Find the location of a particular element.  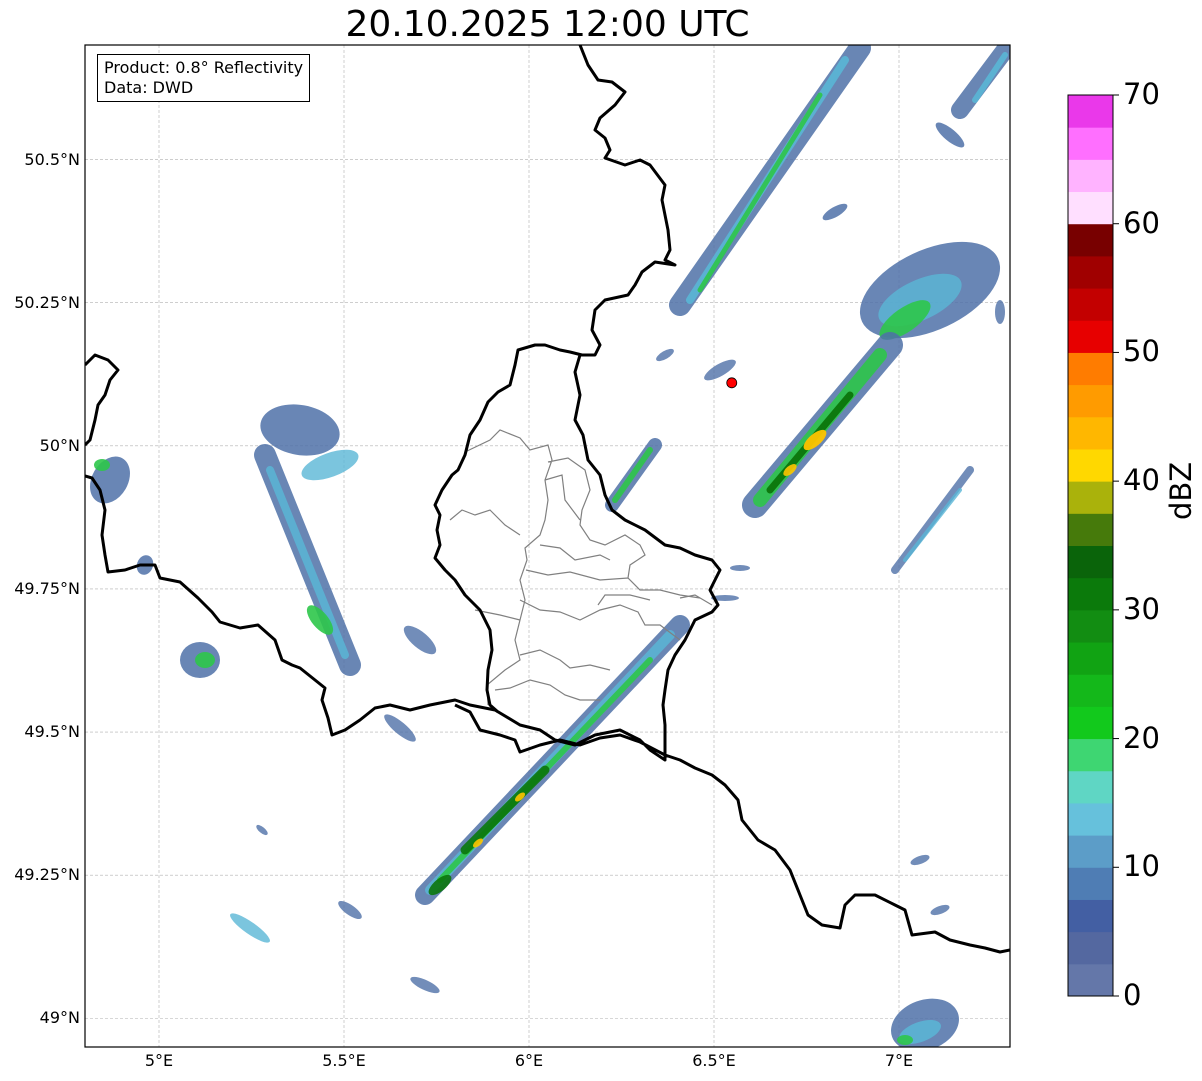

colorbar-tick-label: 50 is located at coordinates (1141, 351).